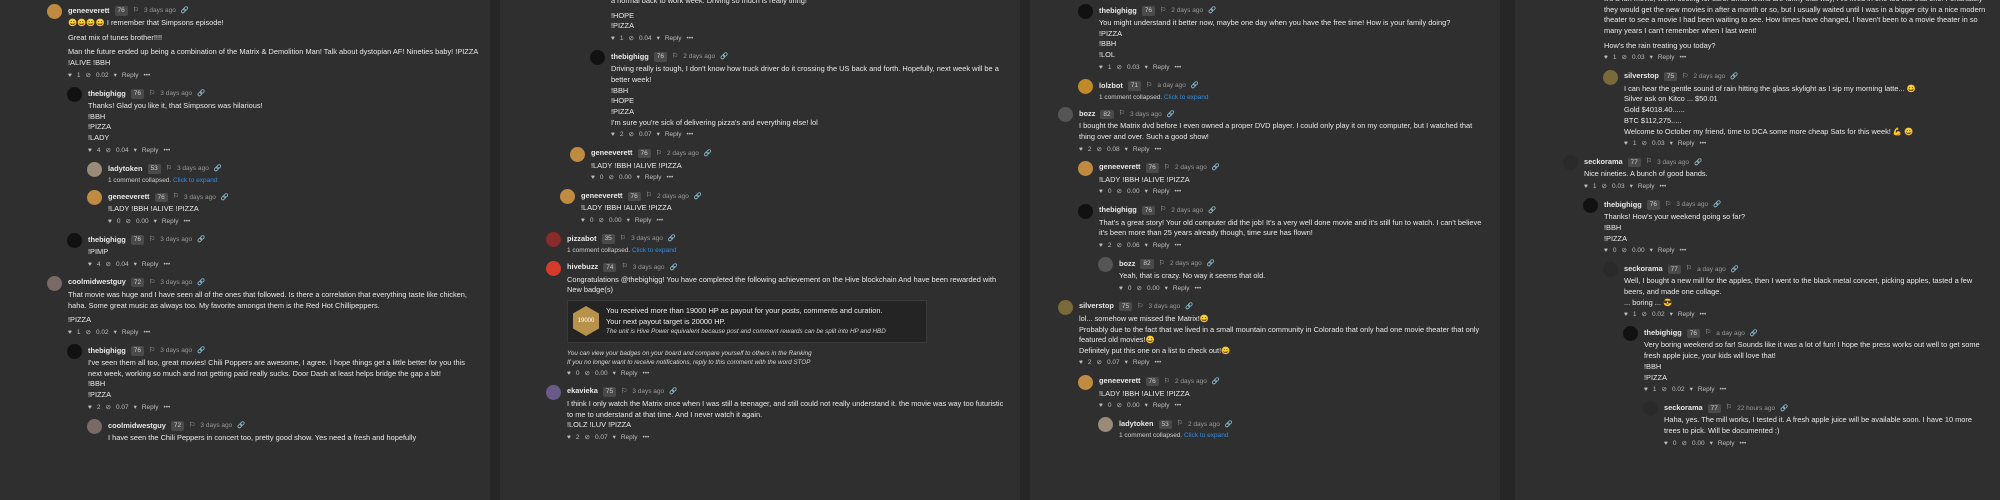 This screenshot has width=2000, height=500. I want to click on author-name: ladytoken, so click(1136, 424).